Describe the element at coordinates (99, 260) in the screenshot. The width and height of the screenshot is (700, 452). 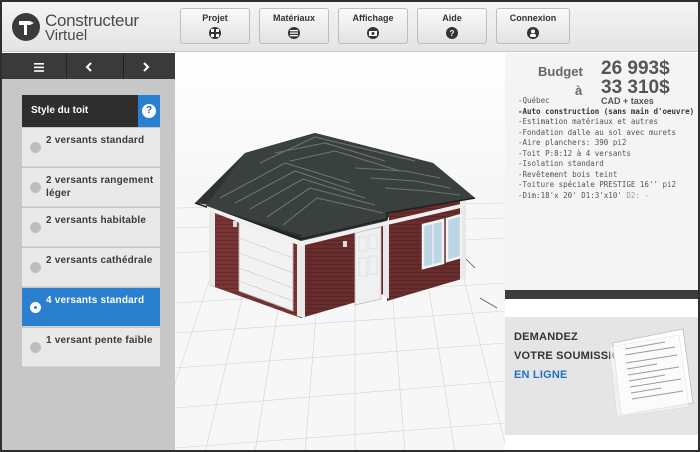
I see `option-label: 2 versants cathédrale` at that location.